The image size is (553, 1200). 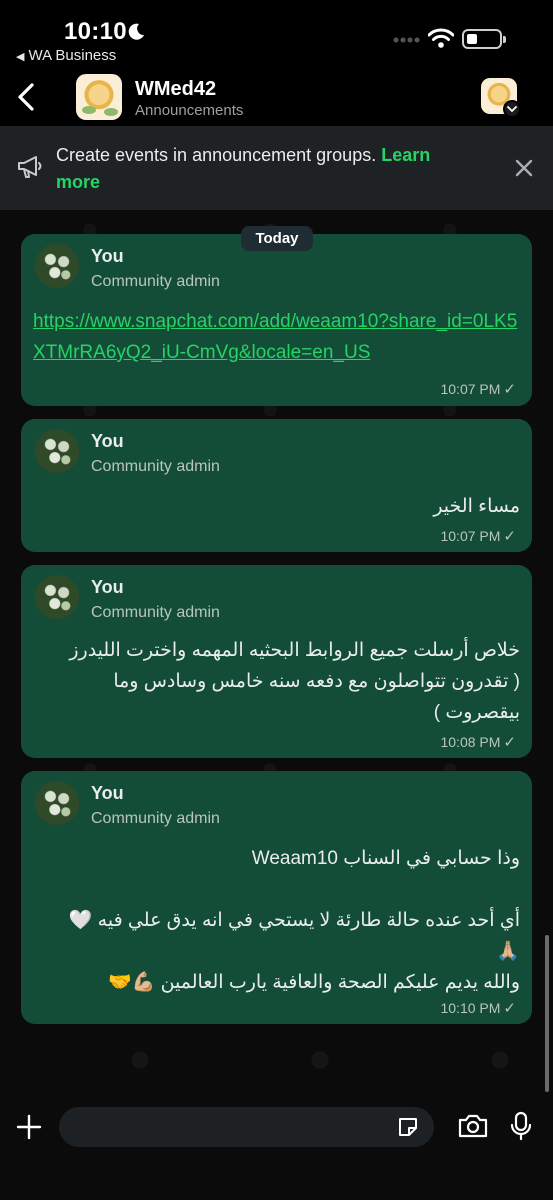 I want to click on back-to-app-link: ◀ WA Business, so click(x=66, y=55).